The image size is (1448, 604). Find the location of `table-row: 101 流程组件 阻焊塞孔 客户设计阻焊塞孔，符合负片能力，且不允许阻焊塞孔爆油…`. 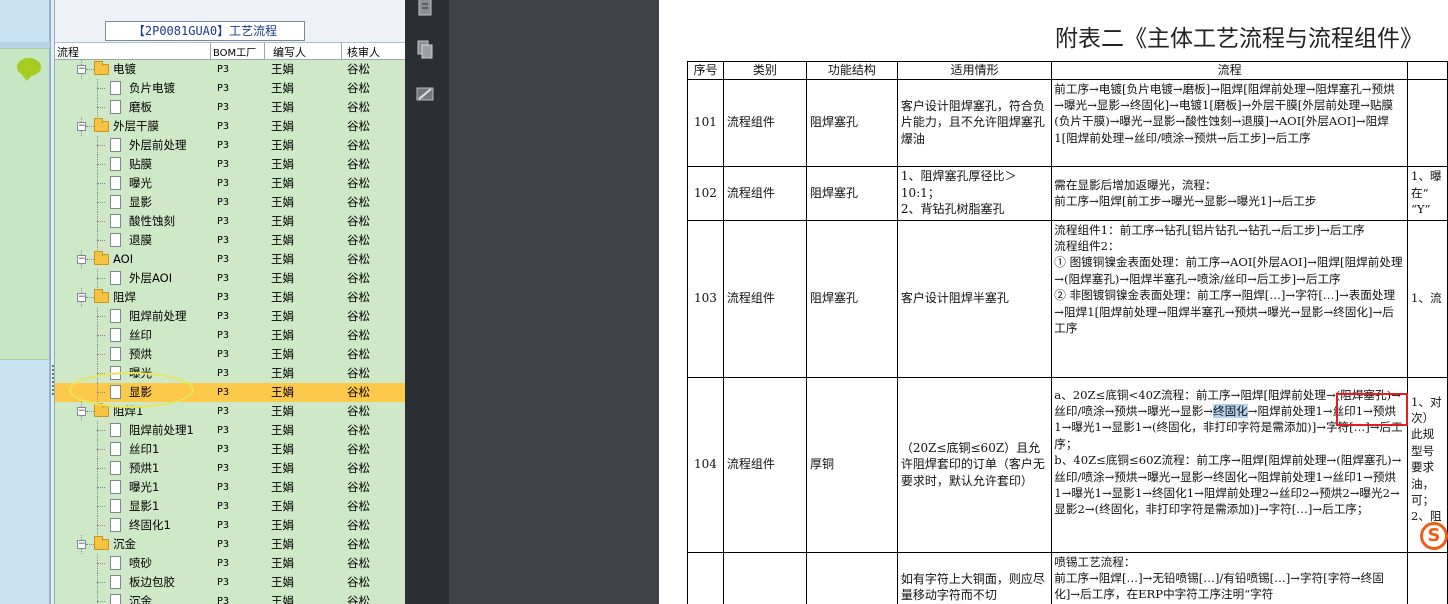

table-row: 101 流程组件 阻焊塞孔 客户设计阻焊塞孔，符合负片能力，且不允许阻焊塞孔爆油… is located at coordinates (1067, 122).